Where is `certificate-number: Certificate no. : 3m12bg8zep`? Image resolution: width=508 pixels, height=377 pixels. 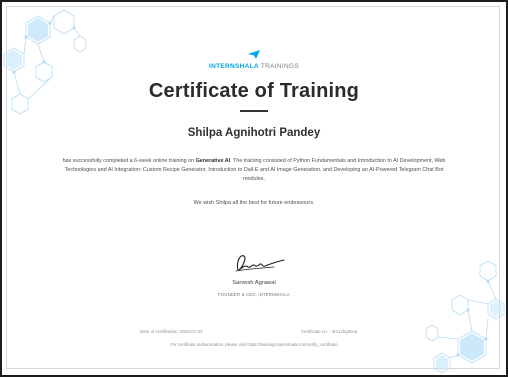
certificate-number: Certificate no. : 3m12bg8zep is located at coordinates (329, 331).